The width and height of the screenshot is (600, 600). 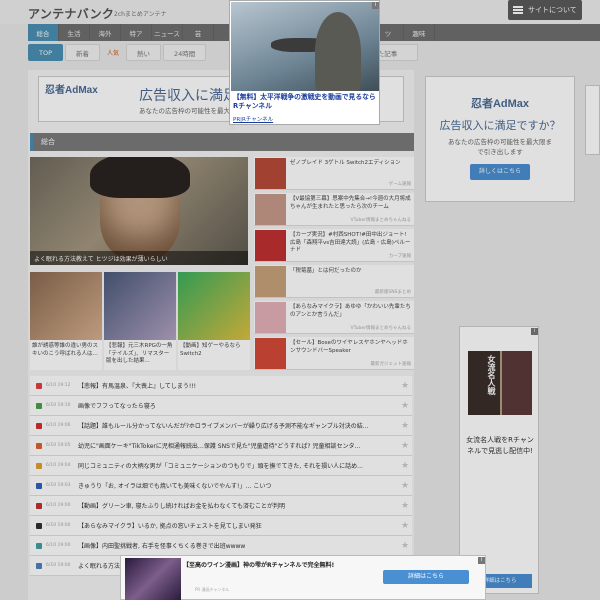 I want to click on list-item-time: 6/10 19:04, so click(x=58, y=465).